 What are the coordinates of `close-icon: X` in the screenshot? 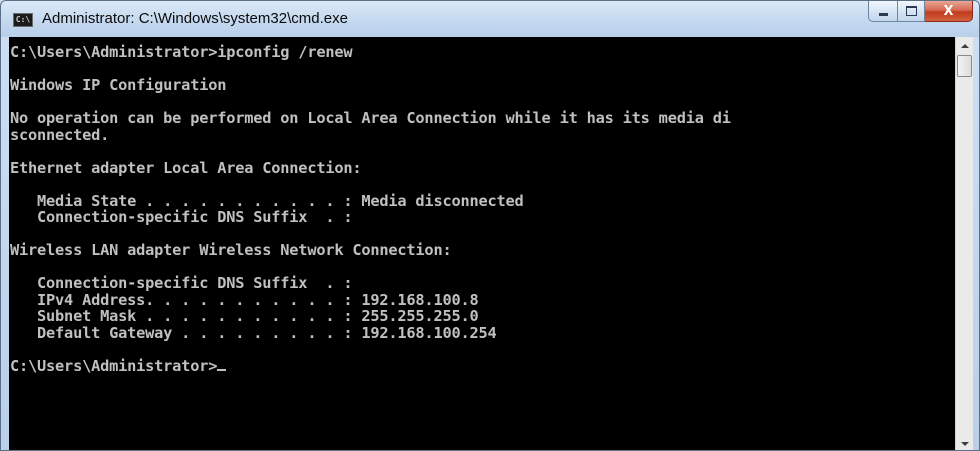 It's located at (948, 11).